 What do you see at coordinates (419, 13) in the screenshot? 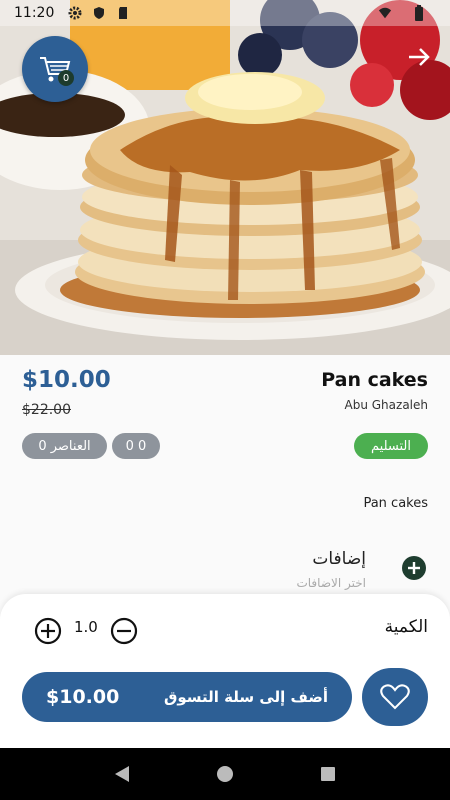
I see `battery-icon` at bounding box center [419, 13].